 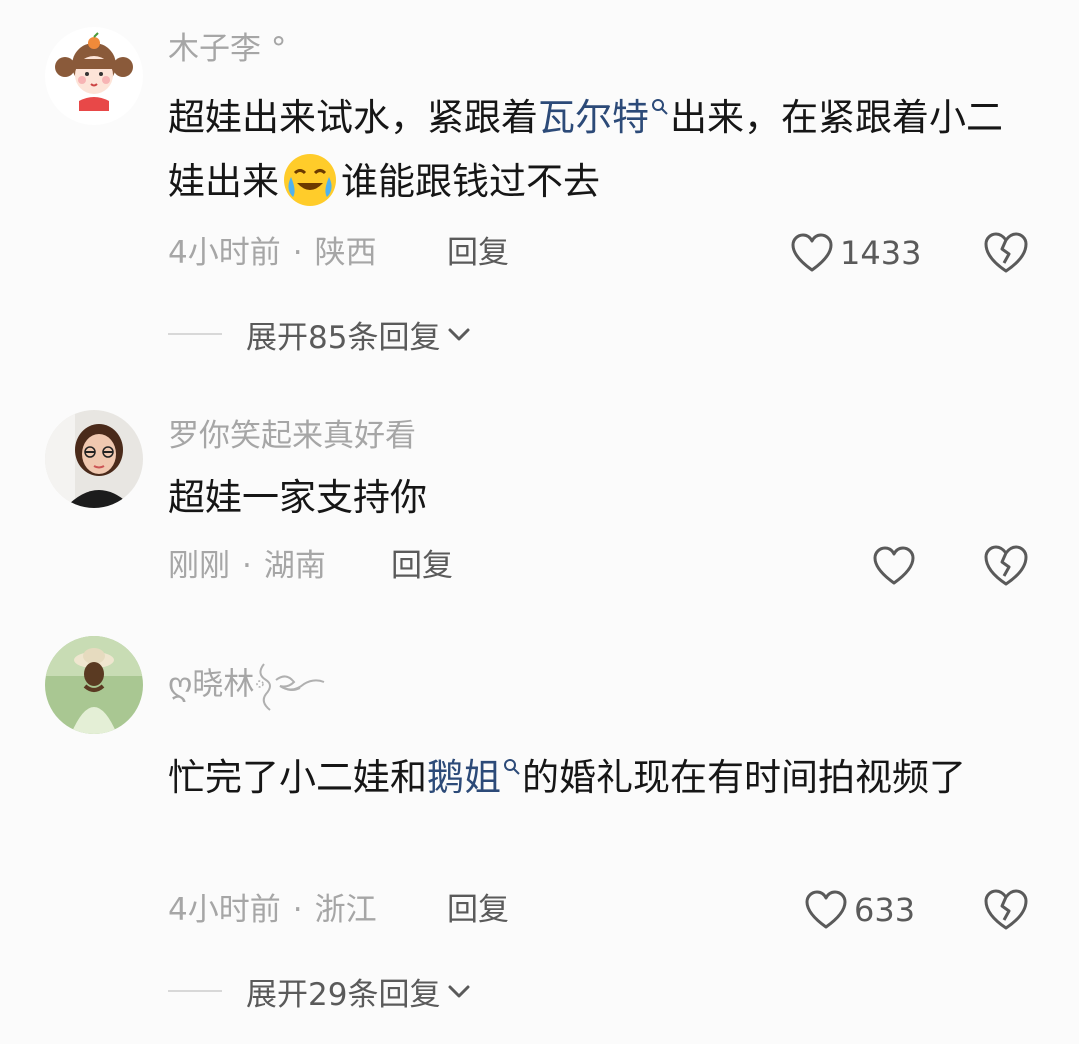 I want to click on like-button: 633, so click(x=859, y=910).